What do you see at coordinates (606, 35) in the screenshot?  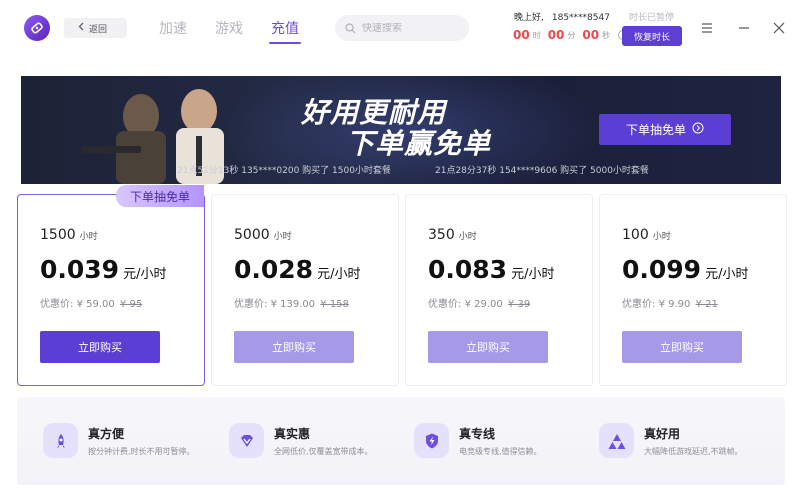 I see `timer-seconds-unit: 秒` at bounding box center [606, 35].